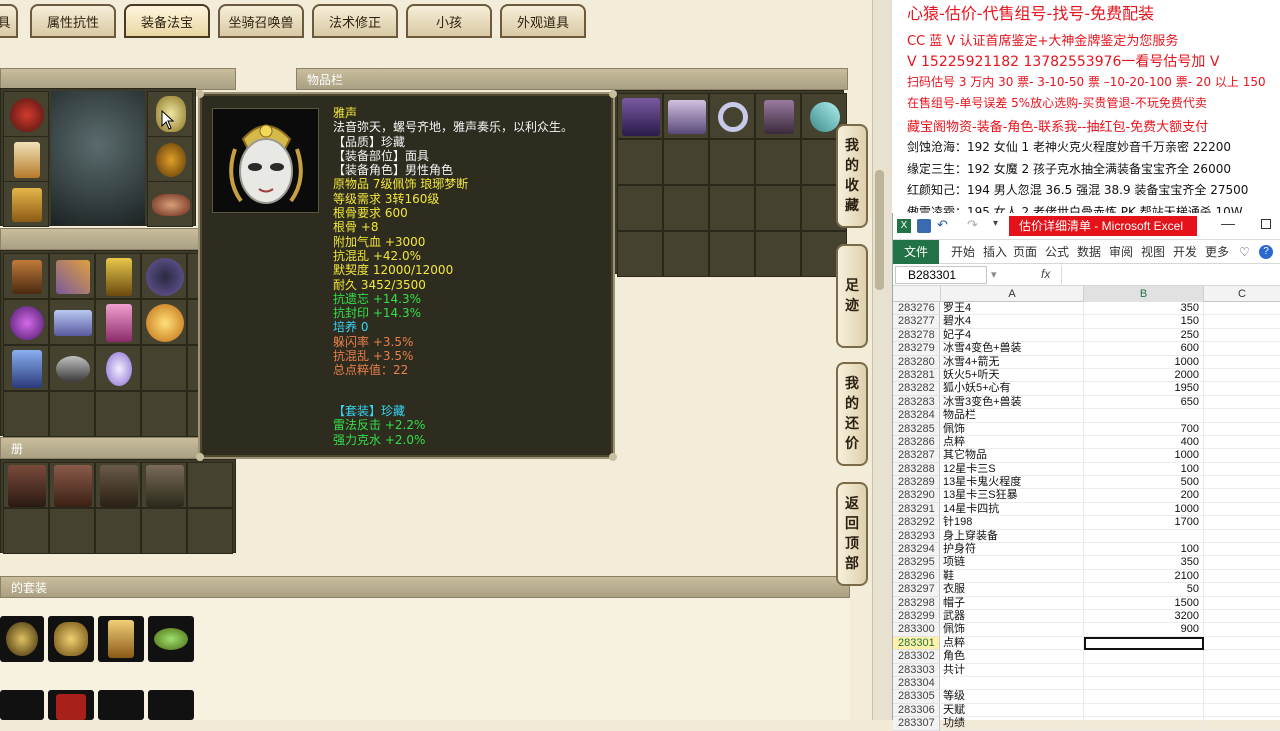  I want to click on cell-b: 250, so click(1144, 335).